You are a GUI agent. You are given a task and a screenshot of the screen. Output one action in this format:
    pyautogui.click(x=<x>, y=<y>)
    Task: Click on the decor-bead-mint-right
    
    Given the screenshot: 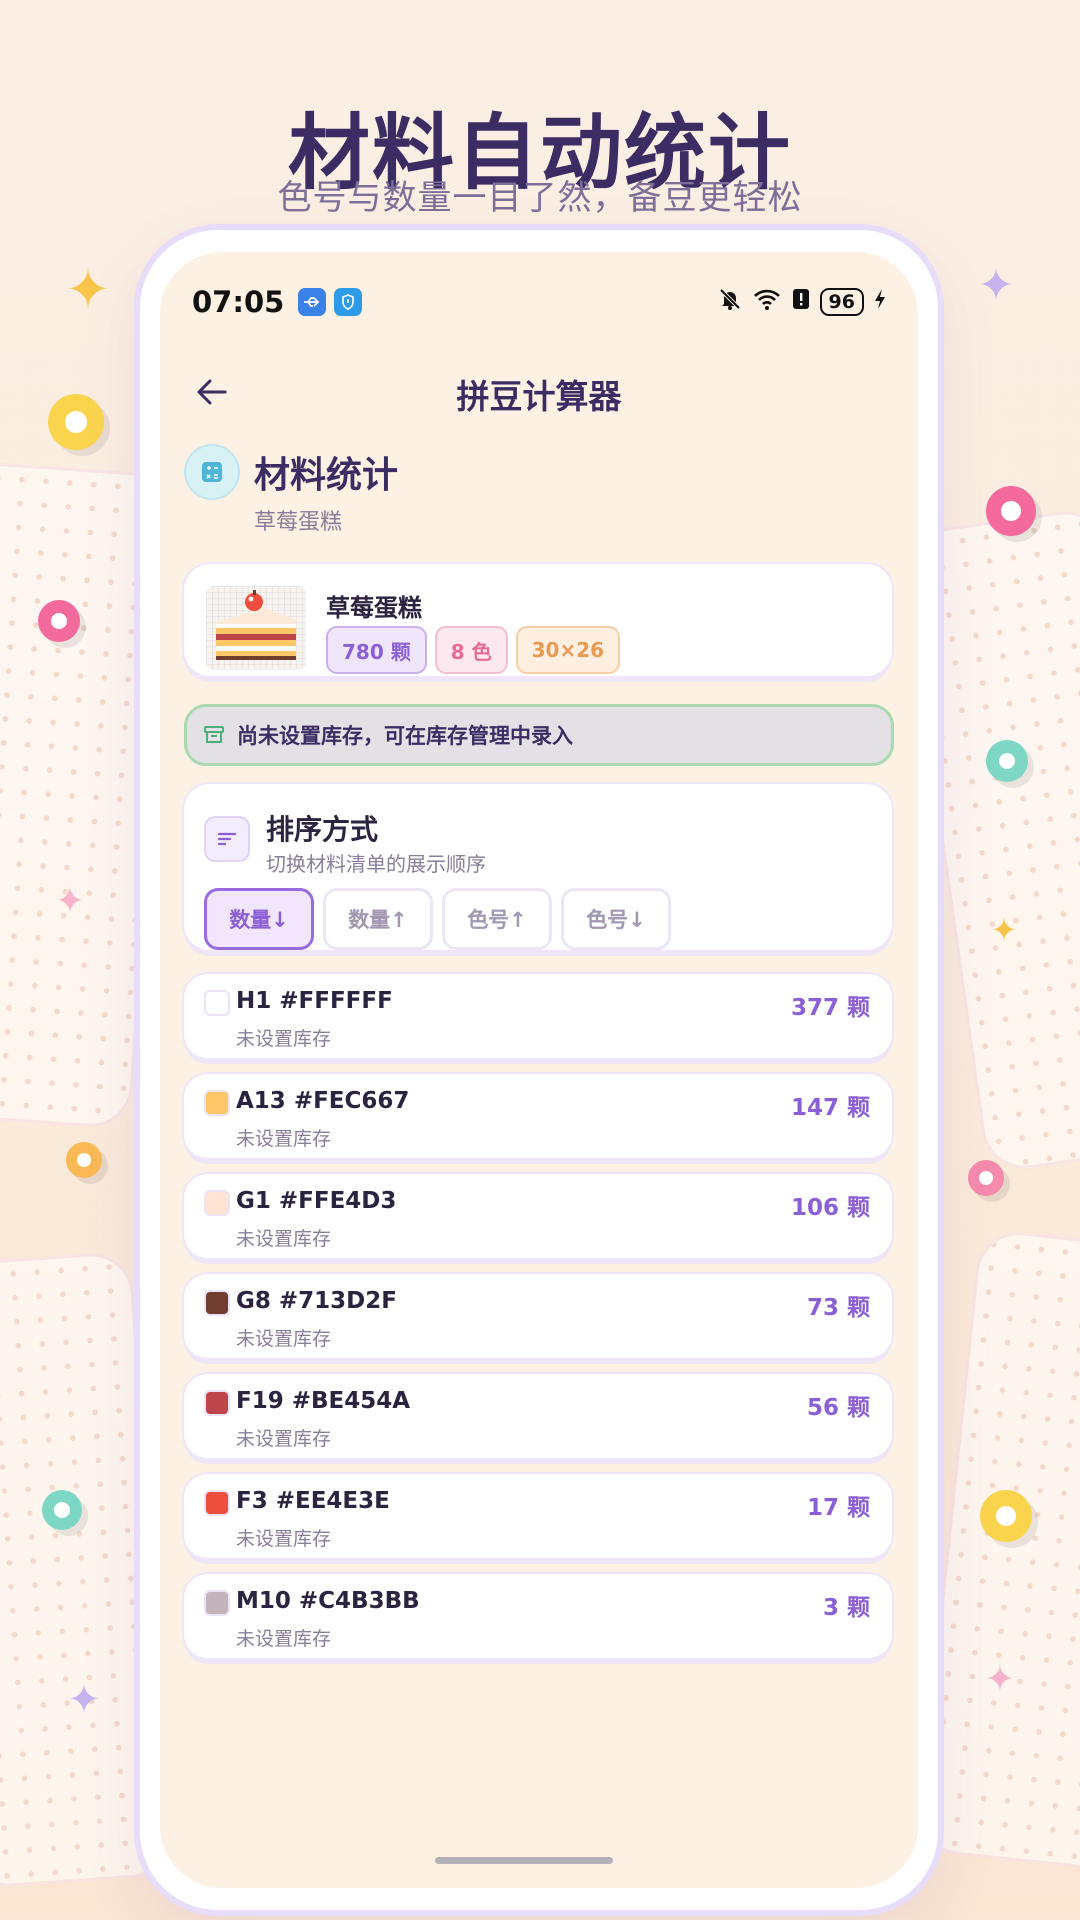 What is the action you would take?
    pyautogui.click(x=1007, y=761)
    